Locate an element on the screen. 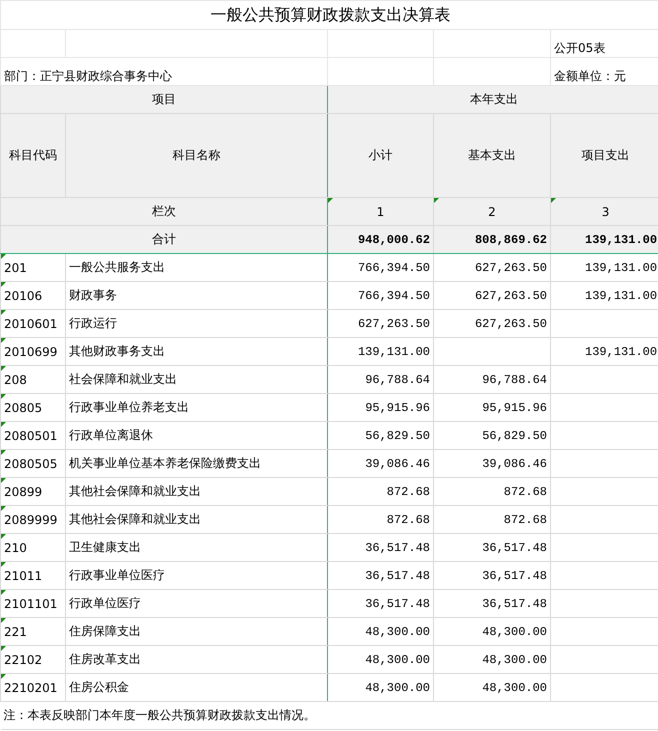 This screenshot has width=658, height=731. name-cell: 行政事业单位养老支出 is located at coordinates (129, 407).